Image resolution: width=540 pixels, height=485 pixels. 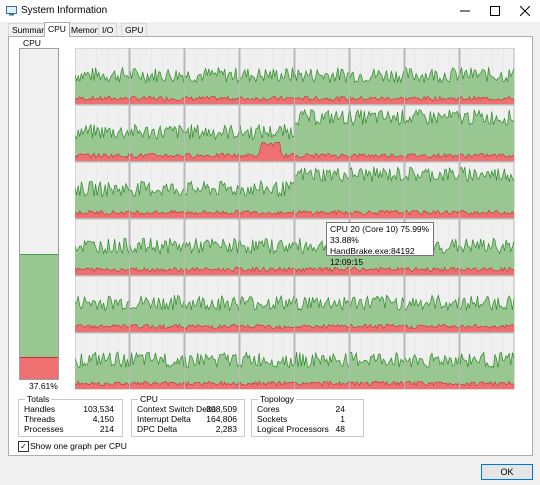 What do you see at coordinates (187, 429) in the screenshot?
I see `cpu-stats-row: DPC Delta 2,283` at bounding box center [187, 429].